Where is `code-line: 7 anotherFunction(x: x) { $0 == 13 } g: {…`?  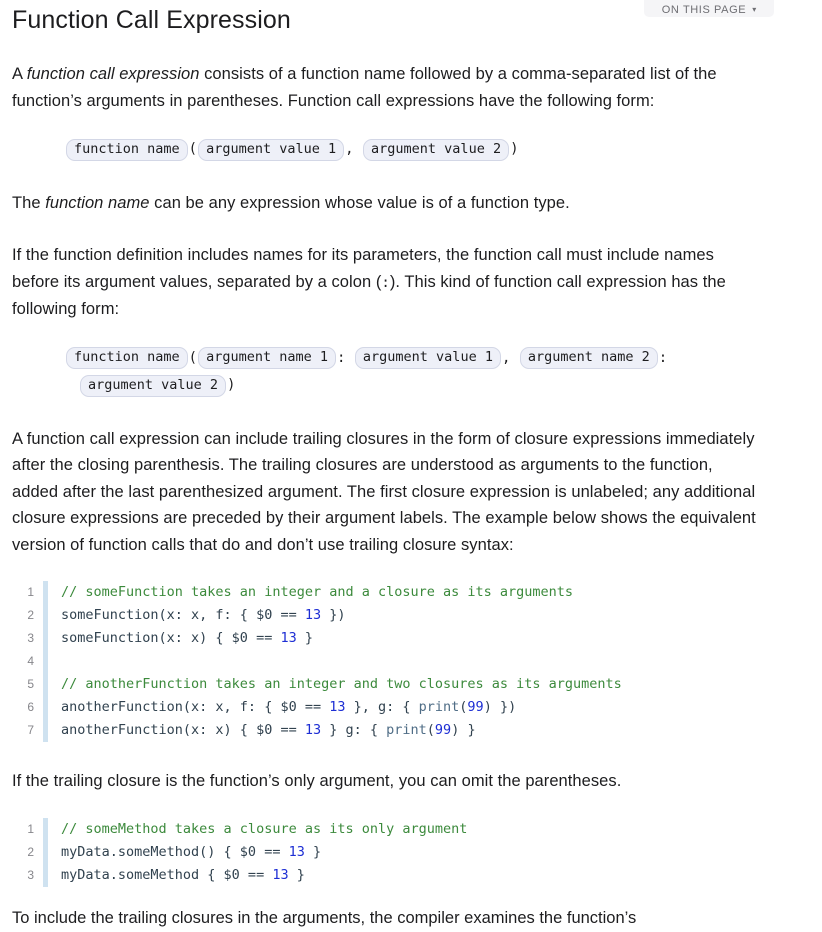
code-line: 7 anotherFunction(x: x) { $0 == 13 } g: {… is located at coordinates (411, 730).